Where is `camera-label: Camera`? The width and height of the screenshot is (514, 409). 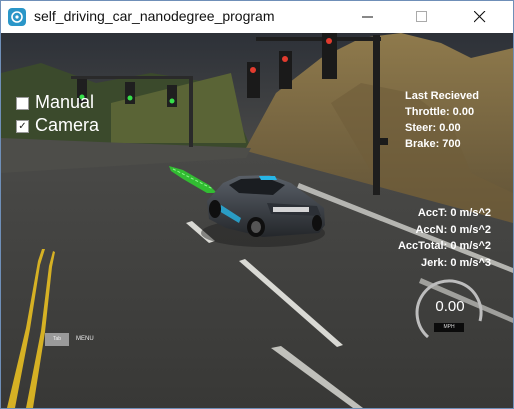 camera-label: Camera is located at coordinates (67, 125).